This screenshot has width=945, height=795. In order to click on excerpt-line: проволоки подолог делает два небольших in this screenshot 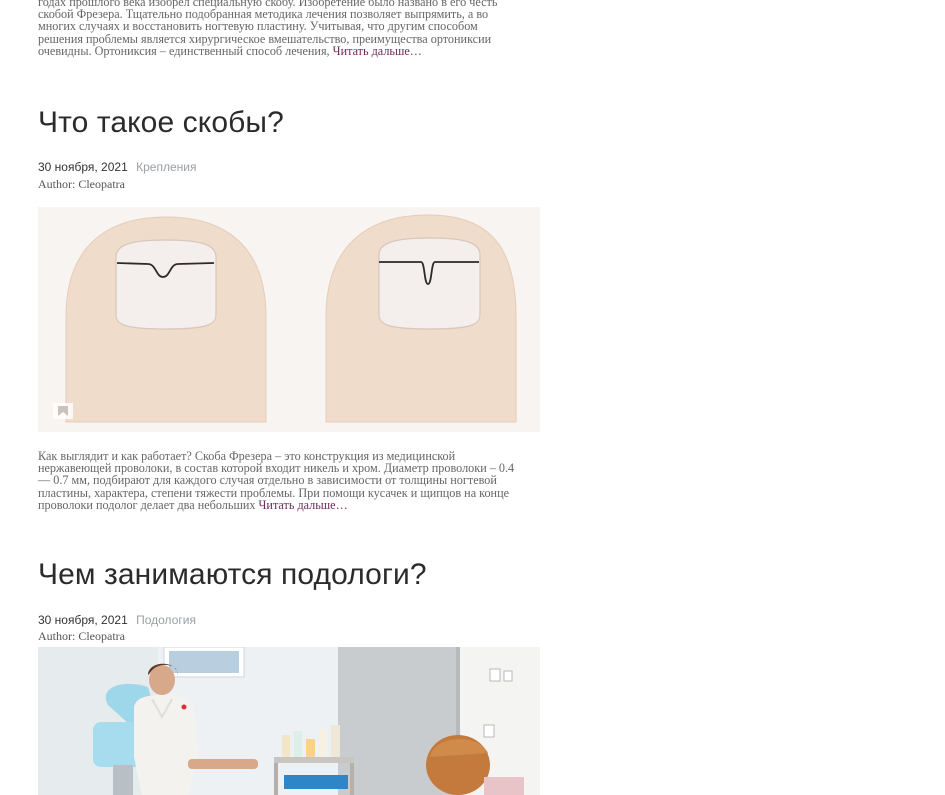, I will do `click(147, 504)`.